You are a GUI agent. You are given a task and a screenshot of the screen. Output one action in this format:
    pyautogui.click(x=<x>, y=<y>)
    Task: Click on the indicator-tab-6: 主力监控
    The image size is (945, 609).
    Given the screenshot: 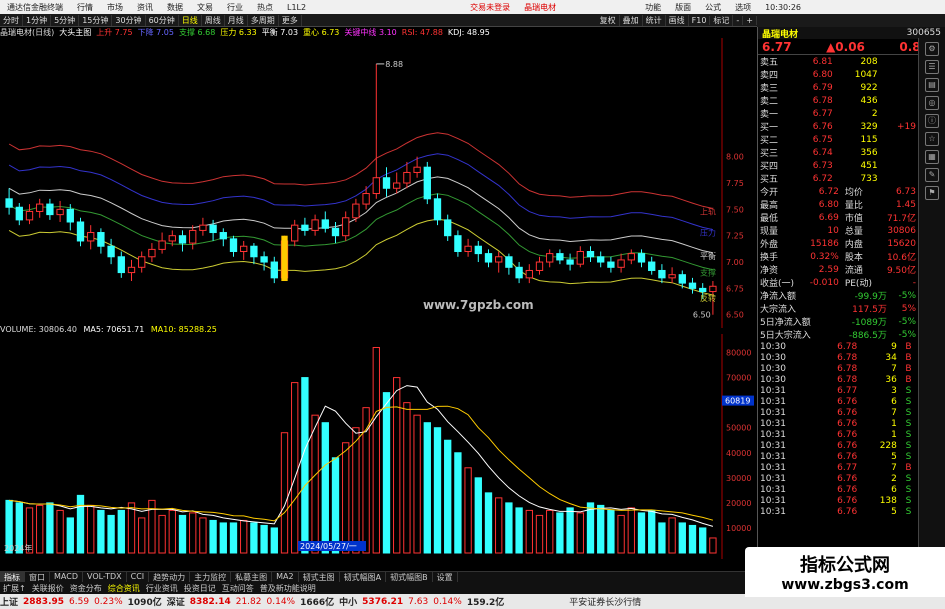 What is the action you would take?
    pyautogui.click(x=211, y=577)
    